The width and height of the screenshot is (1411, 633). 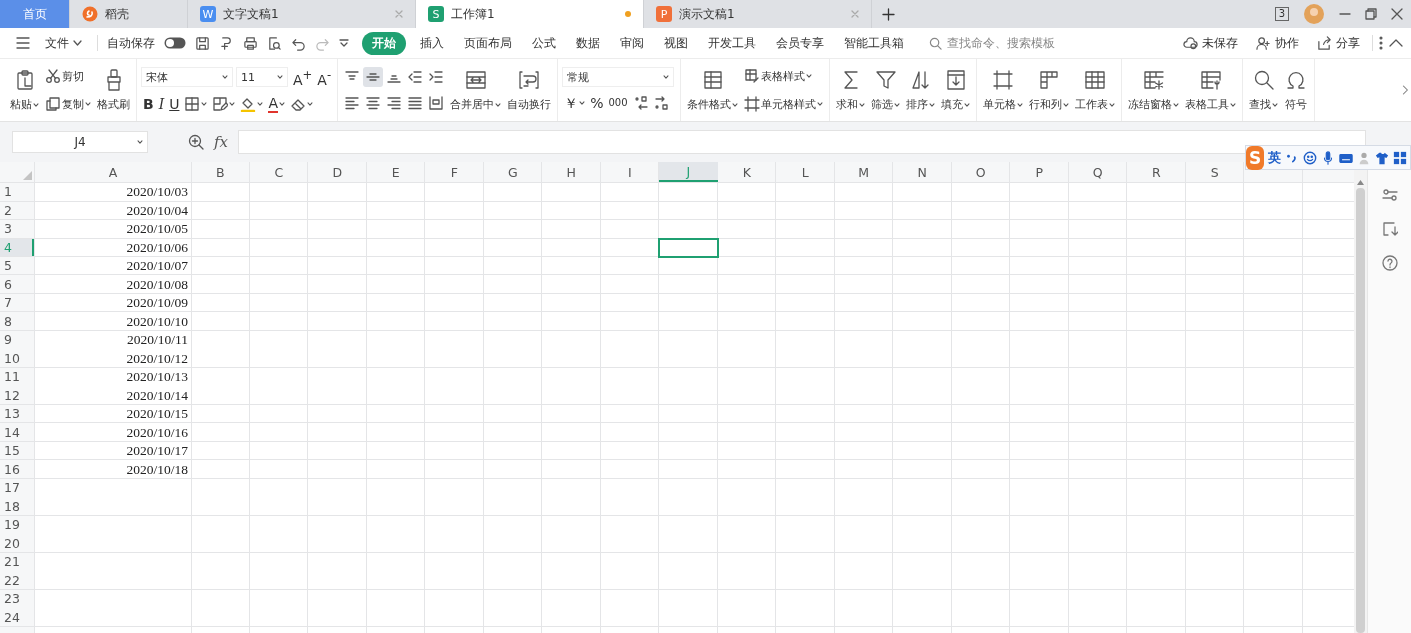 What do you see at coordinates (1097, 172) in the screenshot?
I see `column-header: Q` at bounding box center [1097, 172].